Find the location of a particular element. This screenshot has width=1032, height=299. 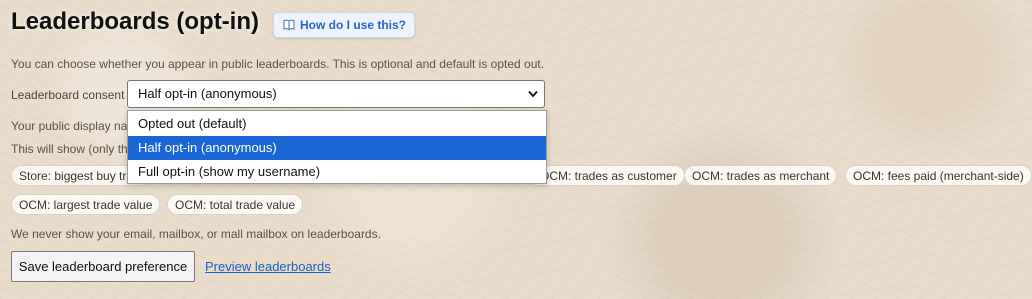

stat-pill: OCM: fees paid (merchant-side) is located at coordinates (938, 175).